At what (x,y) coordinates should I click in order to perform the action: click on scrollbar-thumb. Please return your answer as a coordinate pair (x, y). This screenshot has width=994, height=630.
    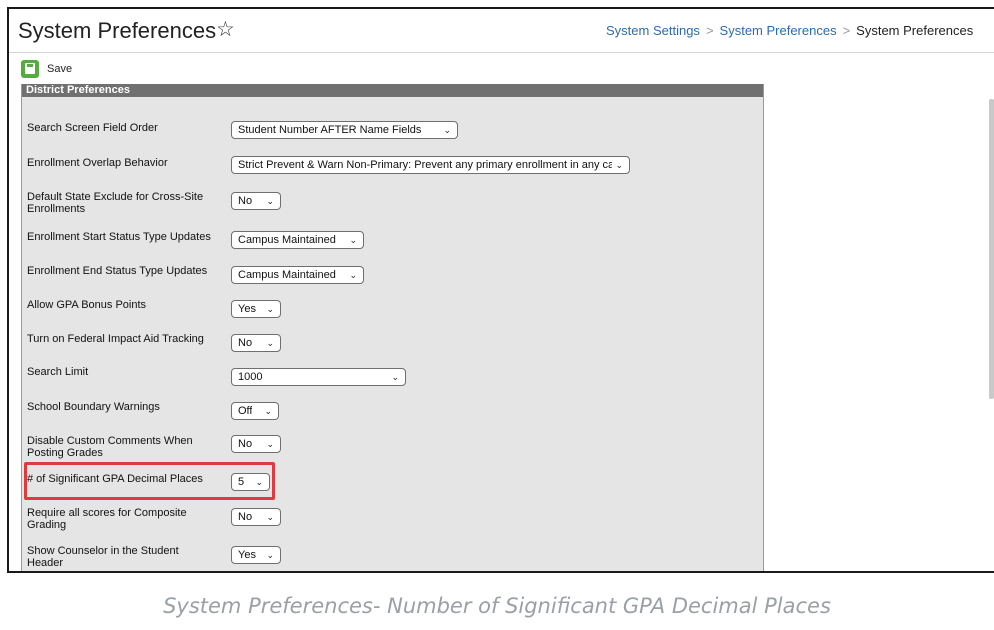
    Looking at the image, I should click on (991, 249).